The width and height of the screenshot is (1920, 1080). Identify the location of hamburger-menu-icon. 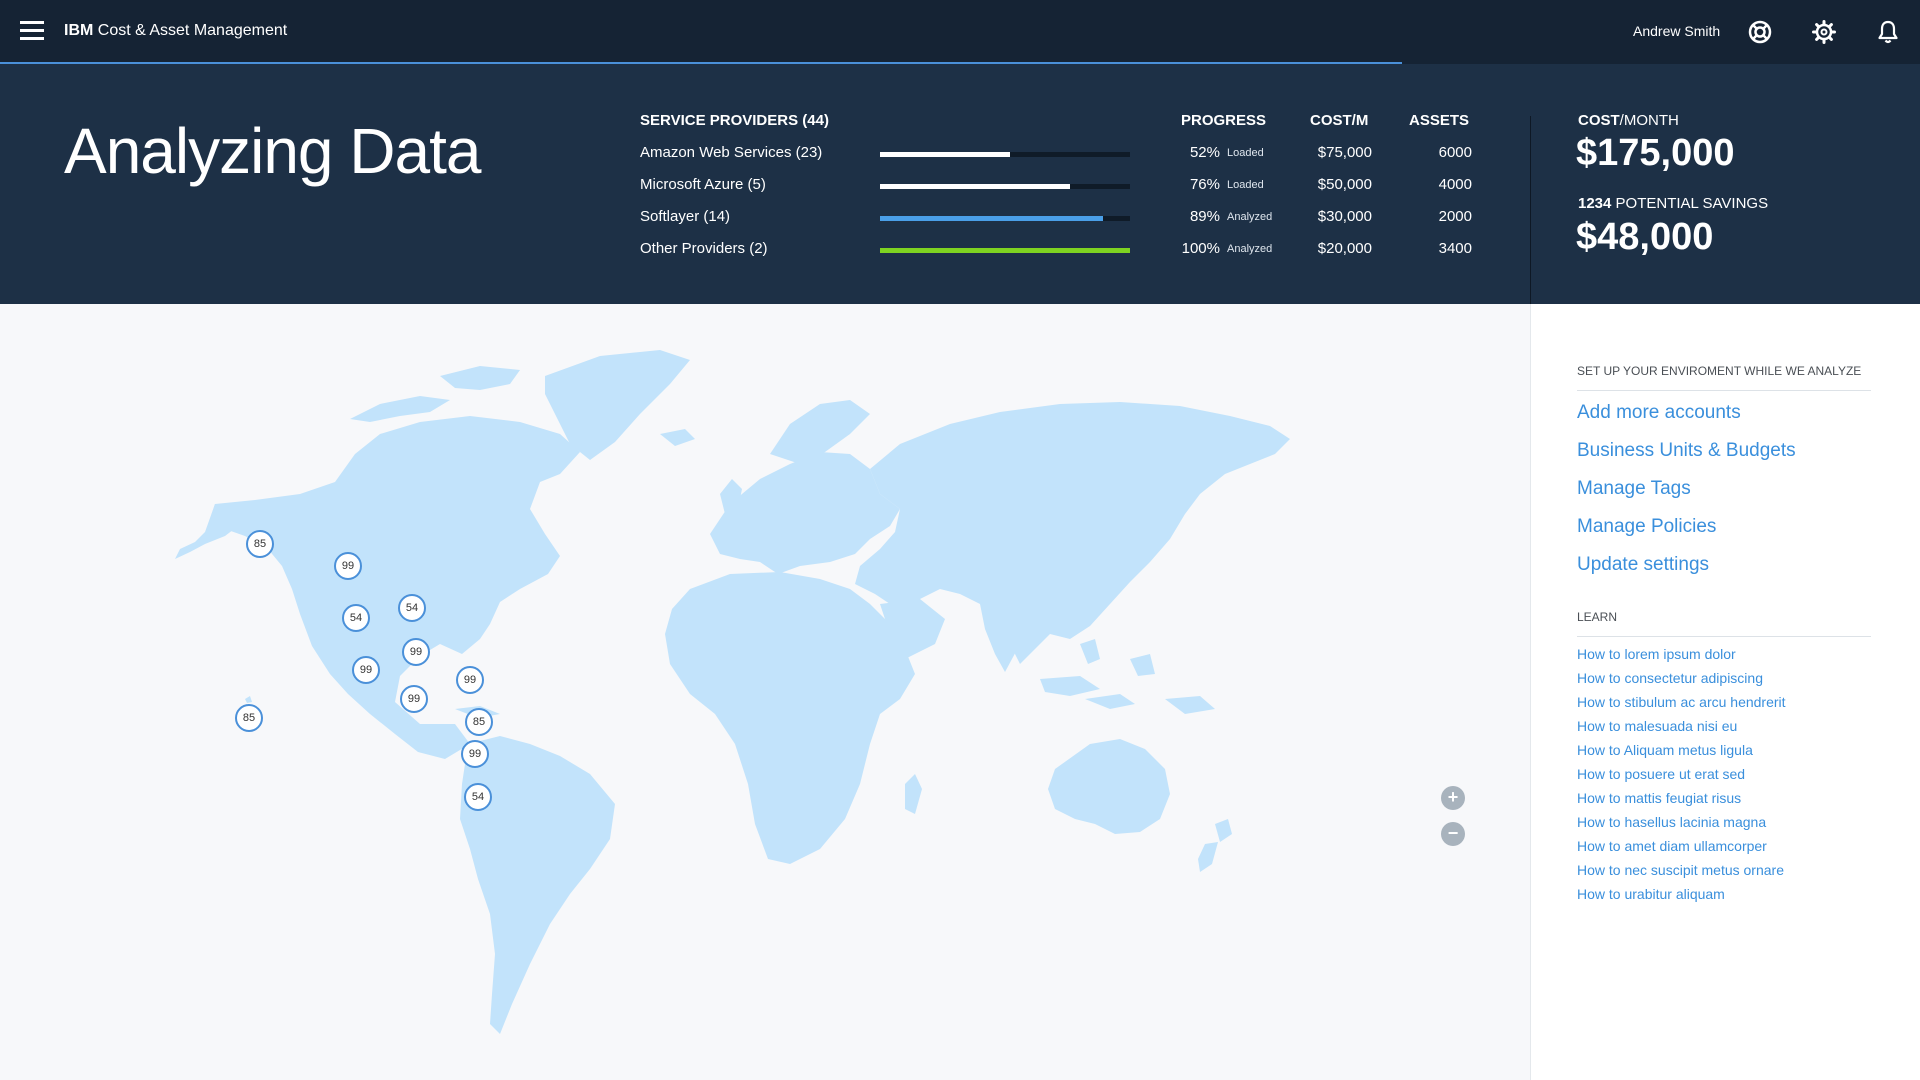
(32, 31).